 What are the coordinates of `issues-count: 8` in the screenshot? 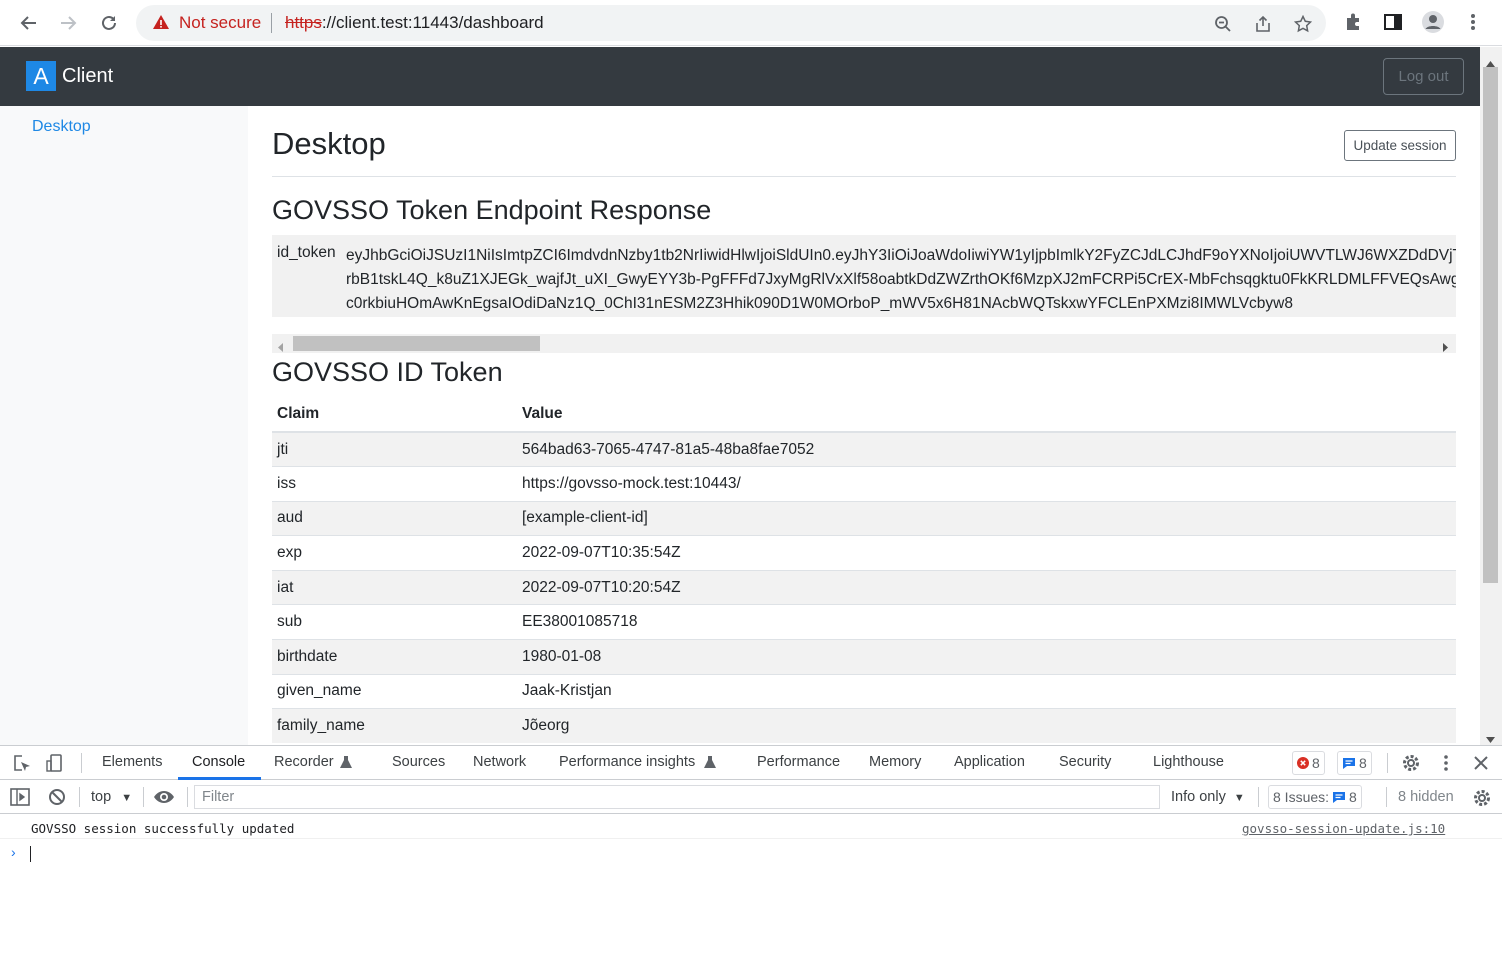 It's located at (1353, 797).